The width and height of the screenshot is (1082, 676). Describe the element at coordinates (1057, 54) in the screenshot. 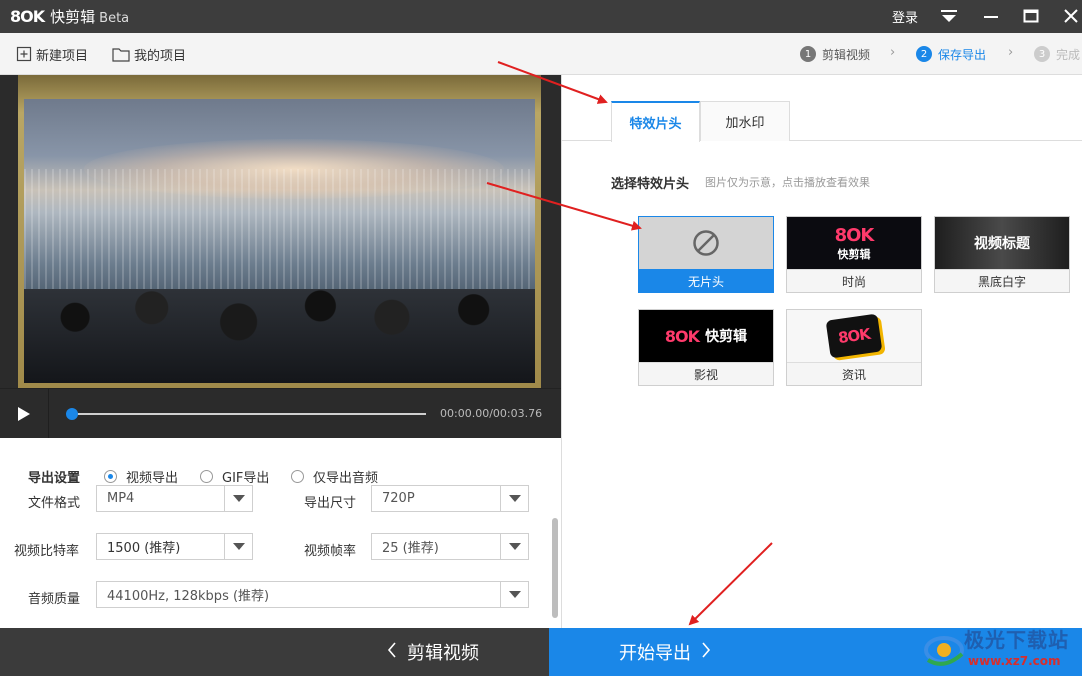

I see `step-done: 3 完成` at that location.